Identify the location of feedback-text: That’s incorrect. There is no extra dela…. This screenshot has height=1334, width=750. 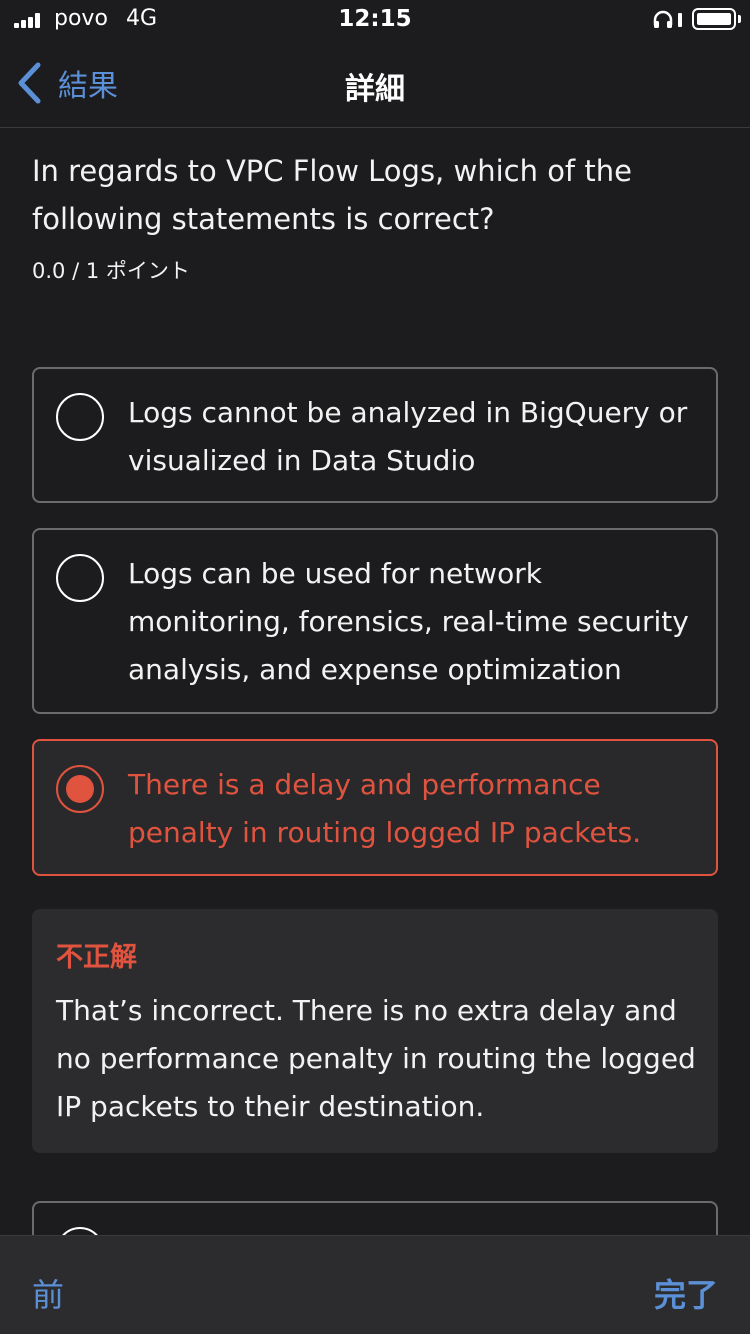
(376, 1058).